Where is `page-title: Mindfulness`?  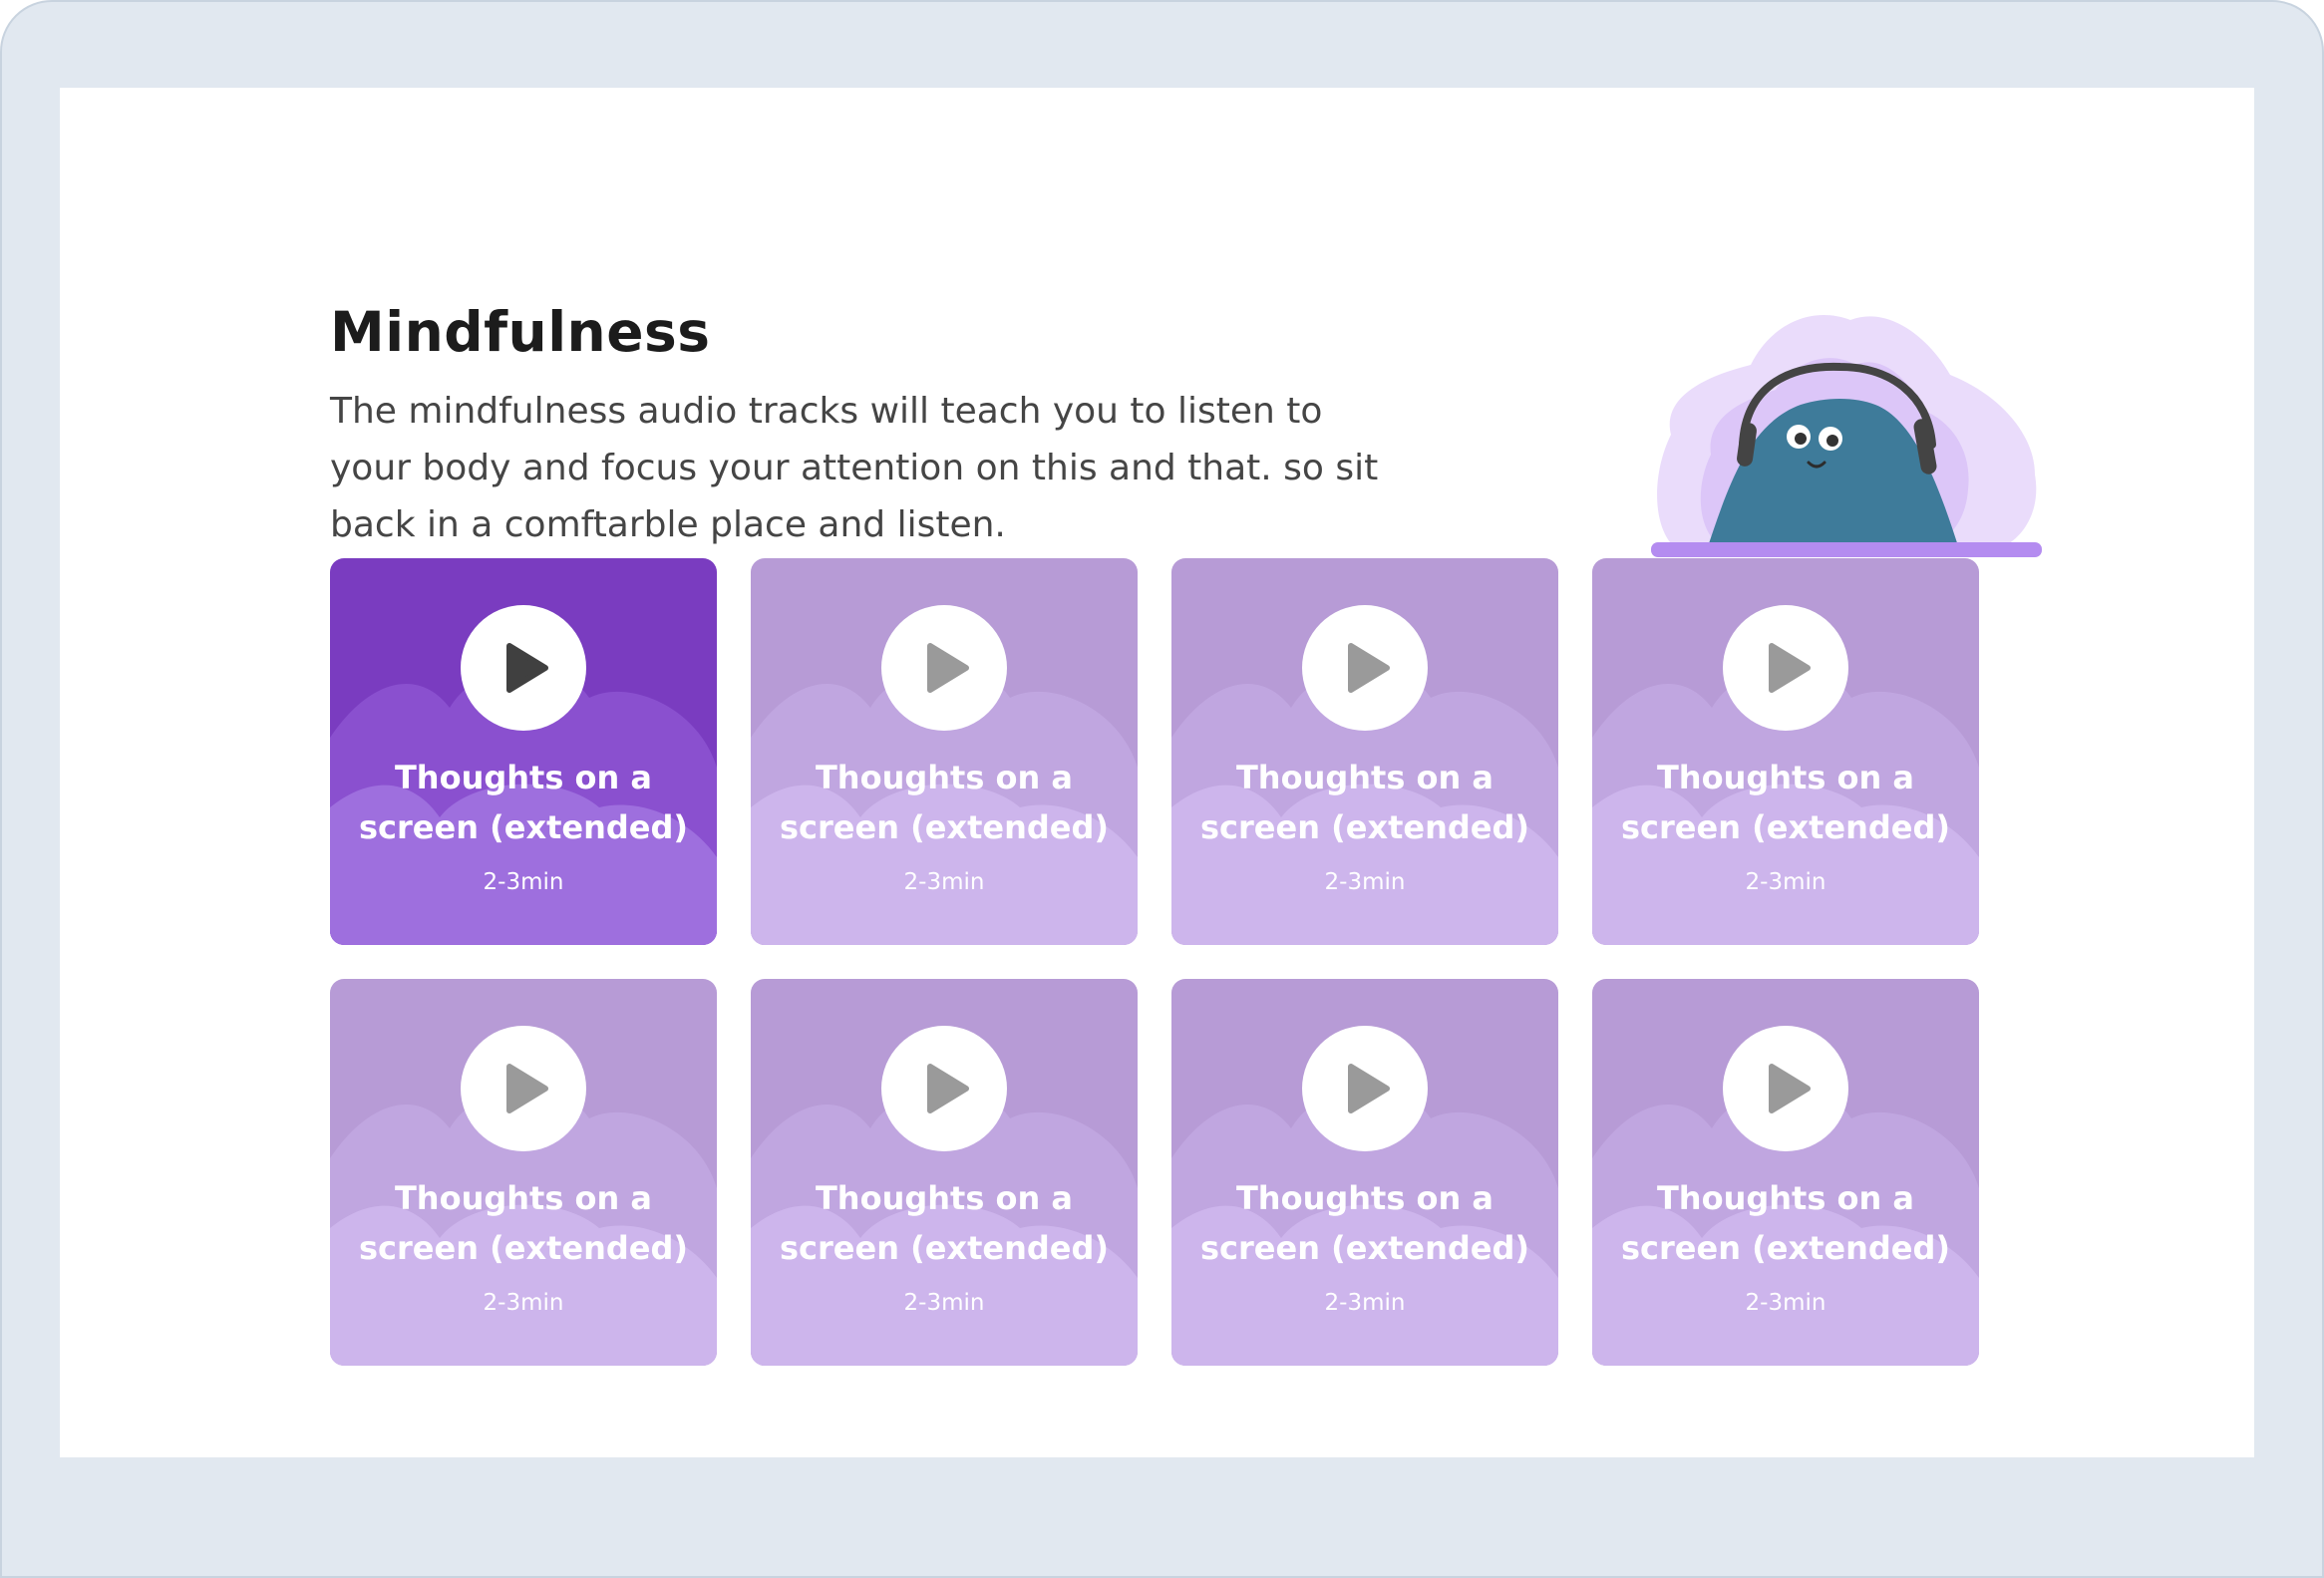 page-title: Mindfulness is located at coordinates (520, 332).